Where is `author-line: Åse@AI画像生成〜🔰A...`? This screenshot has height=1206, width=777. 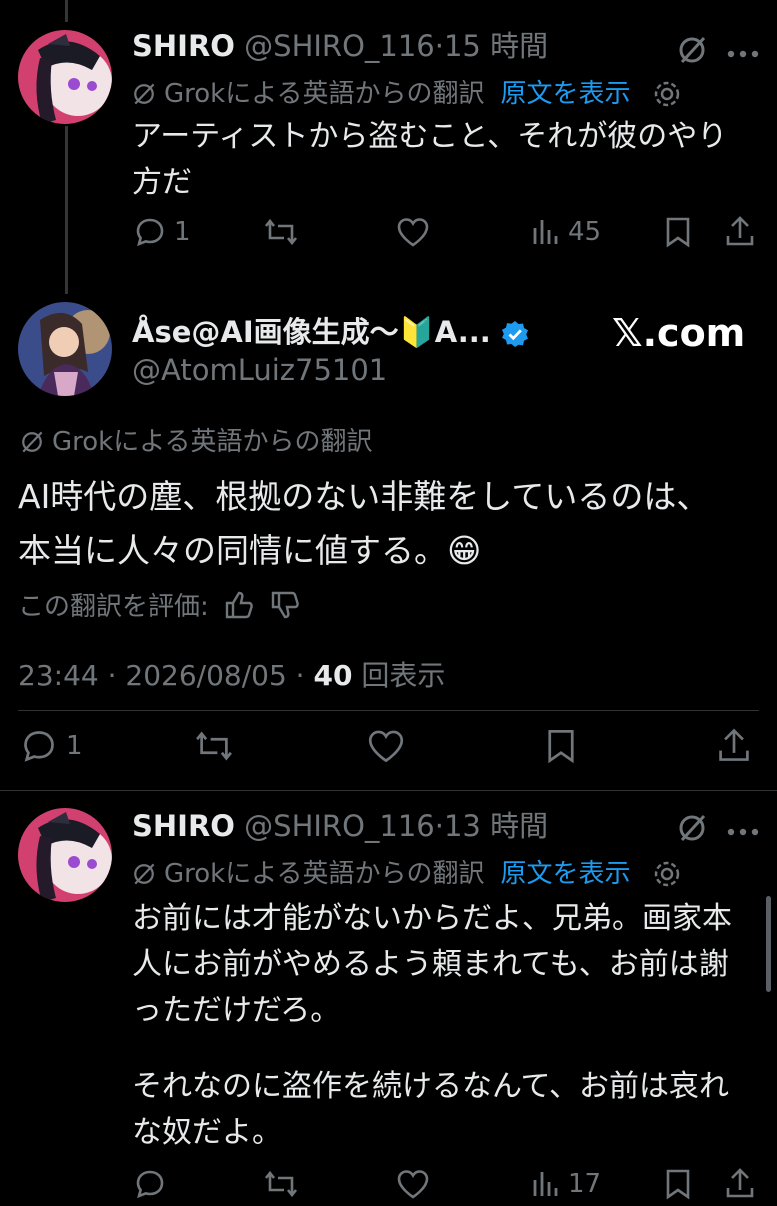
author-line: Åse@AI画像生成〜🔰A... is located at coordinates (331, 332).